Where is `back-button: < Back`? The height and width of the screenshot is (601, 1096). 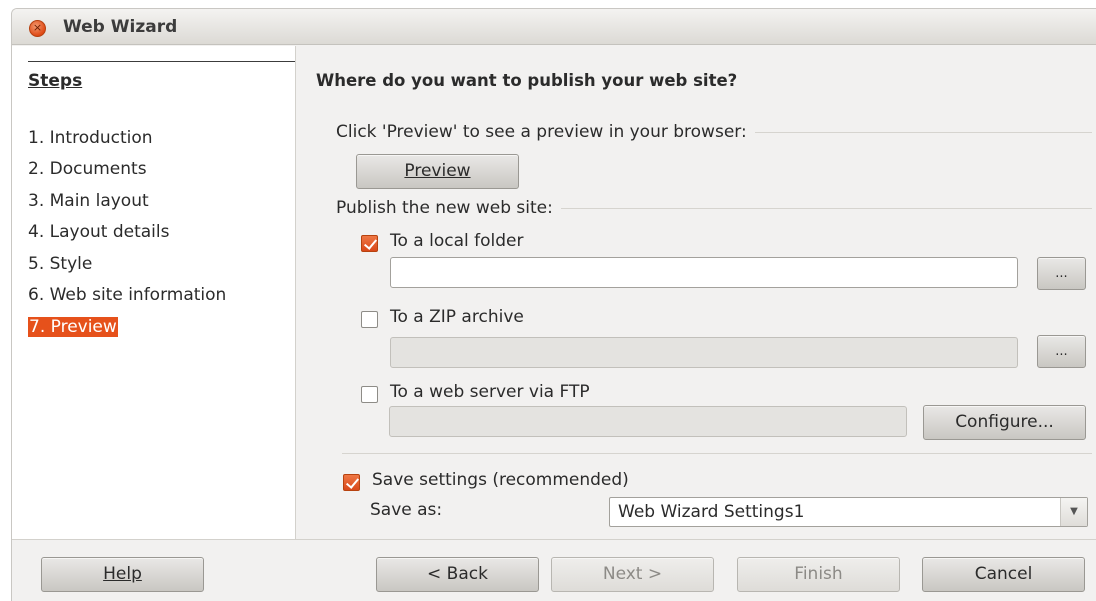 back-button: < Back is located at coordinates (457, 574).